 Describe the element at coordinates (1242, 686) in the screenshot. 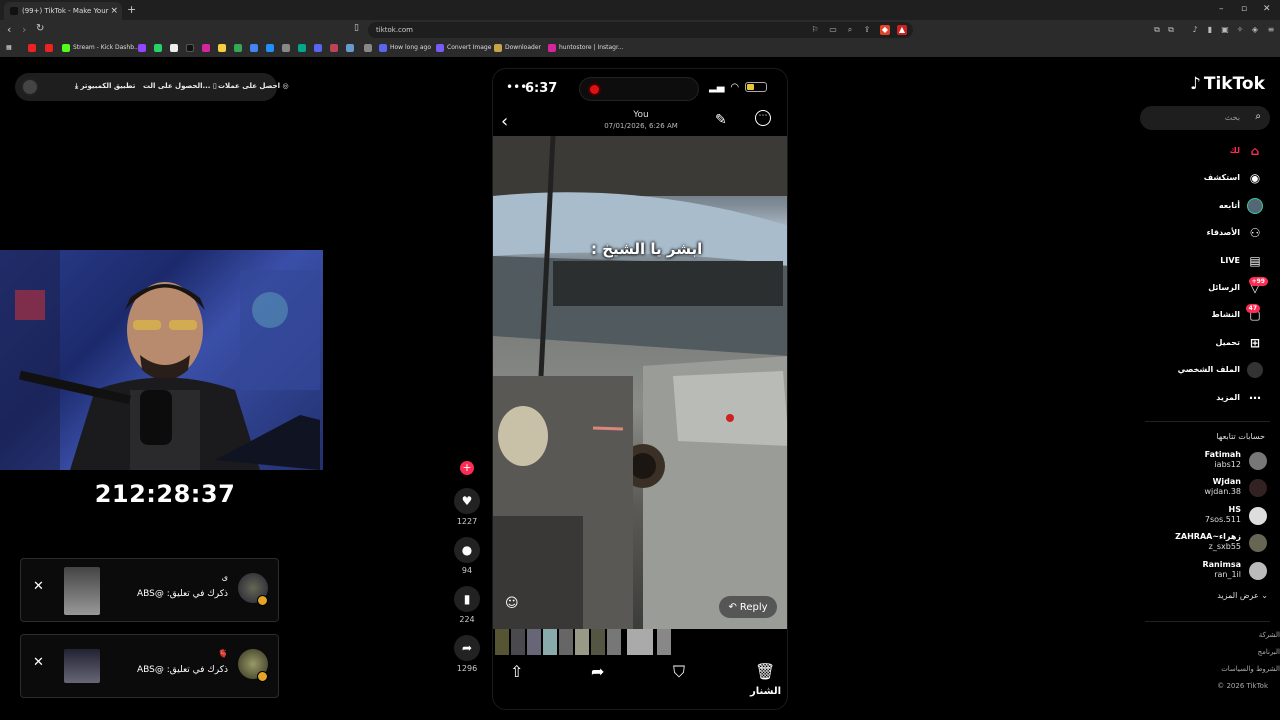

I see `footer-copyright: © 2026 TikTok` at that location.